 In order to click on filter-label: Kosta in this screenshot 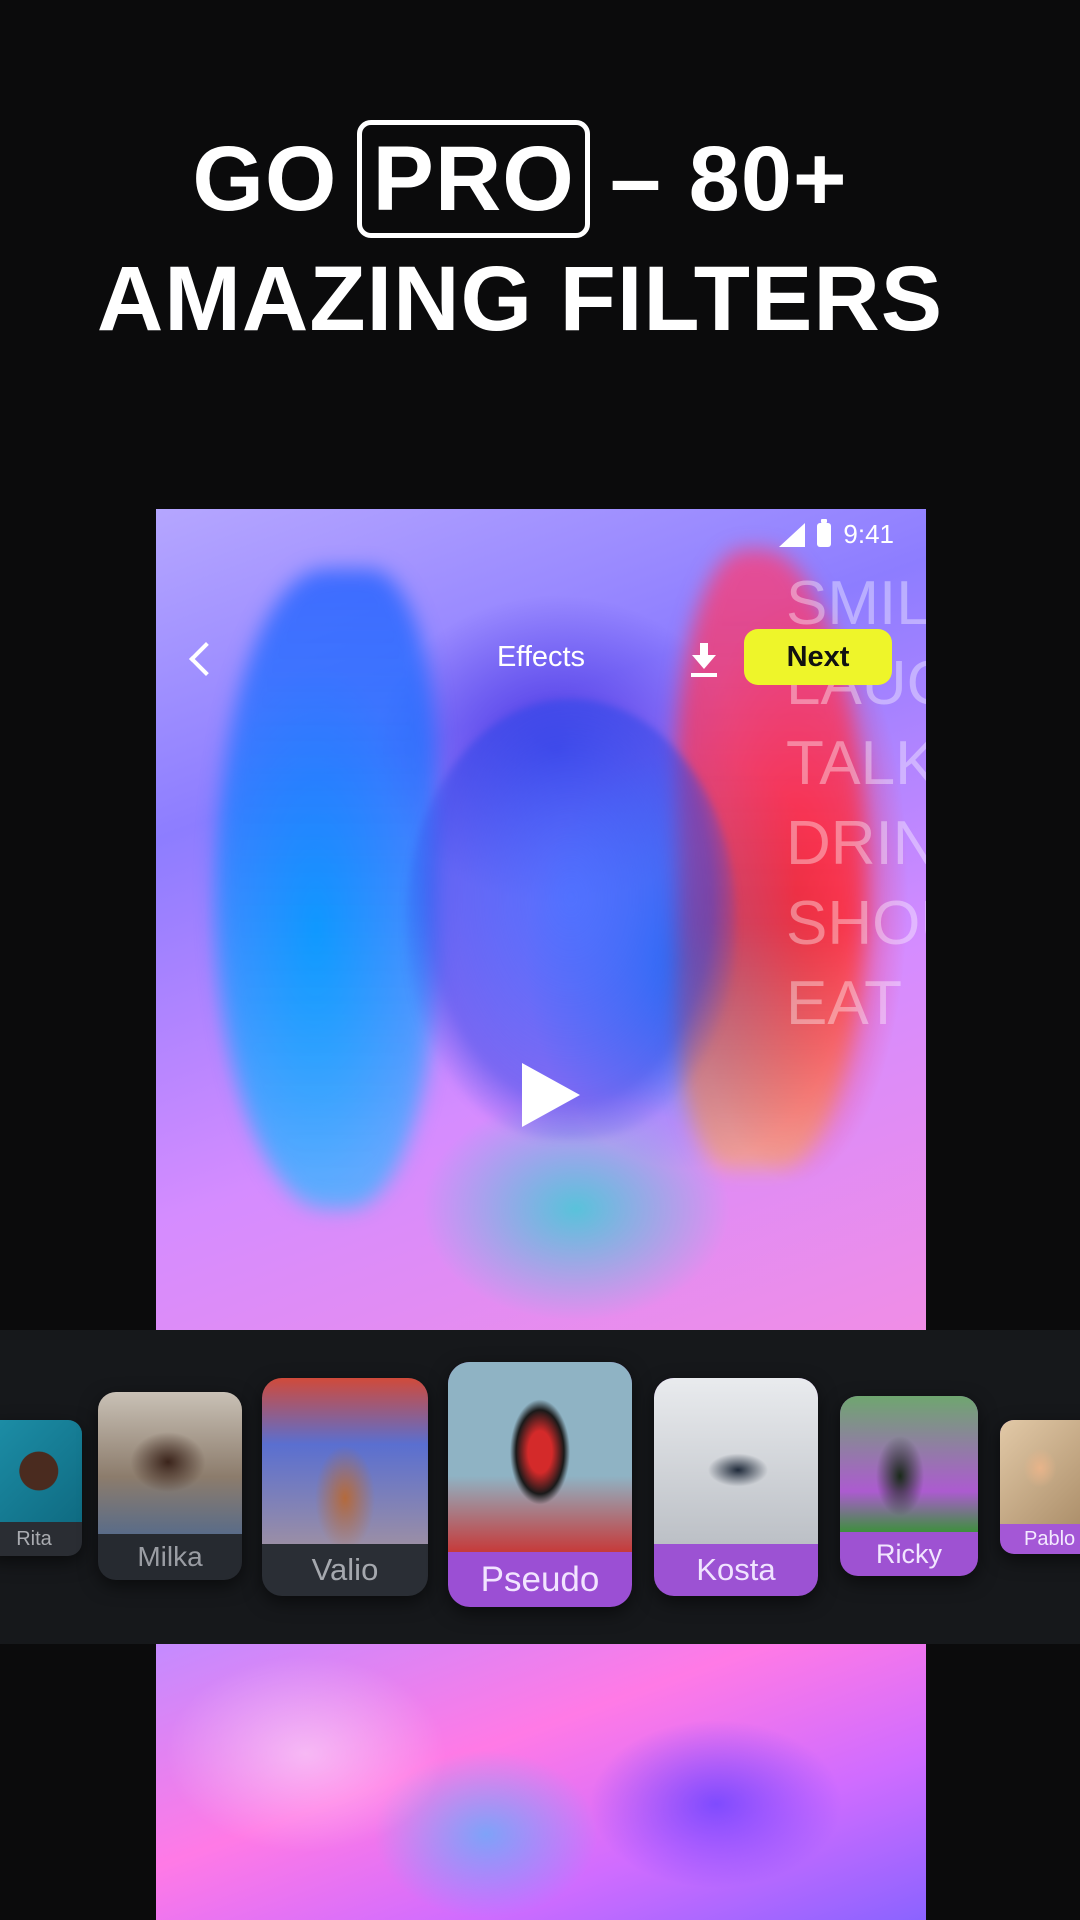, I will do `click(736, 1569)`.